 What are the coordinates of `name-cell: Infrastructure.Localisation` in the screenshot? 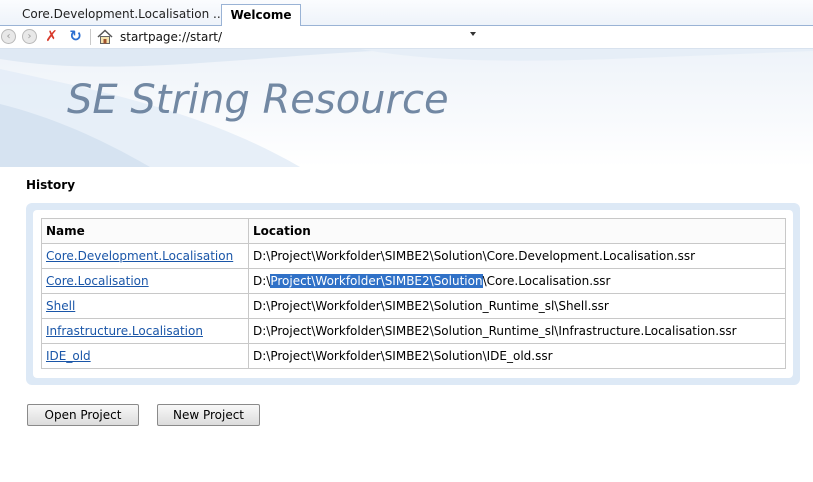 It's located at (145, 331).